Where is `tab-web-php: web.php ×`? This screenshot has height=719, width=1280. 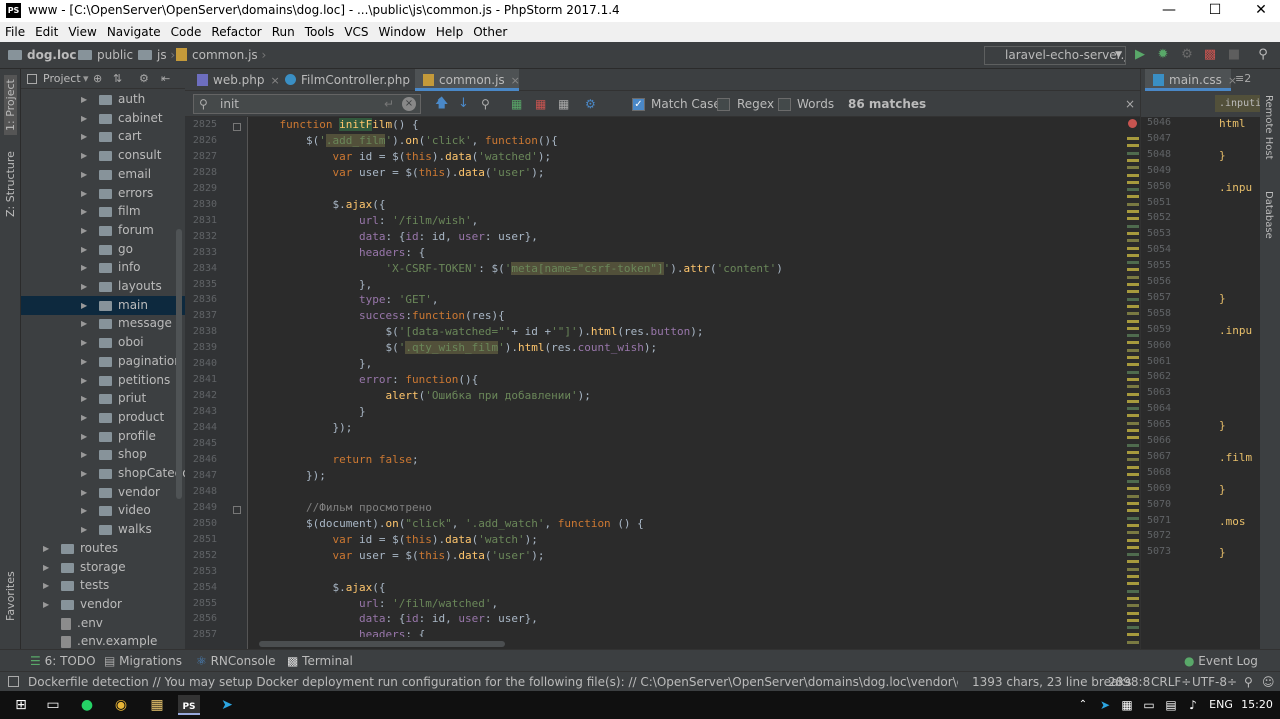
tab-web-php: web.php × is located at coordinates (234, 80).